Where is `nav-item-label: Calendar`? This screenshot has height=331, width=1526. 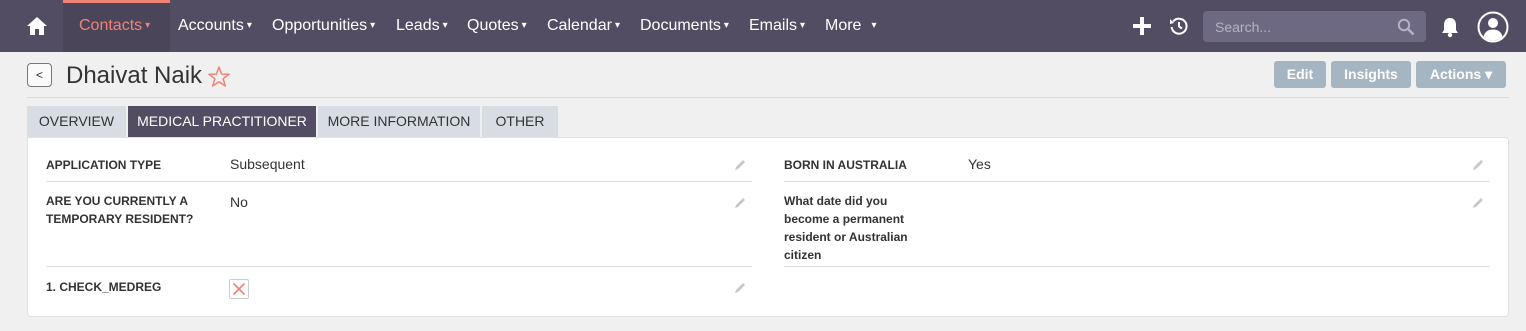 nav-item-label: Calendar is located at coordinates (579, 26).